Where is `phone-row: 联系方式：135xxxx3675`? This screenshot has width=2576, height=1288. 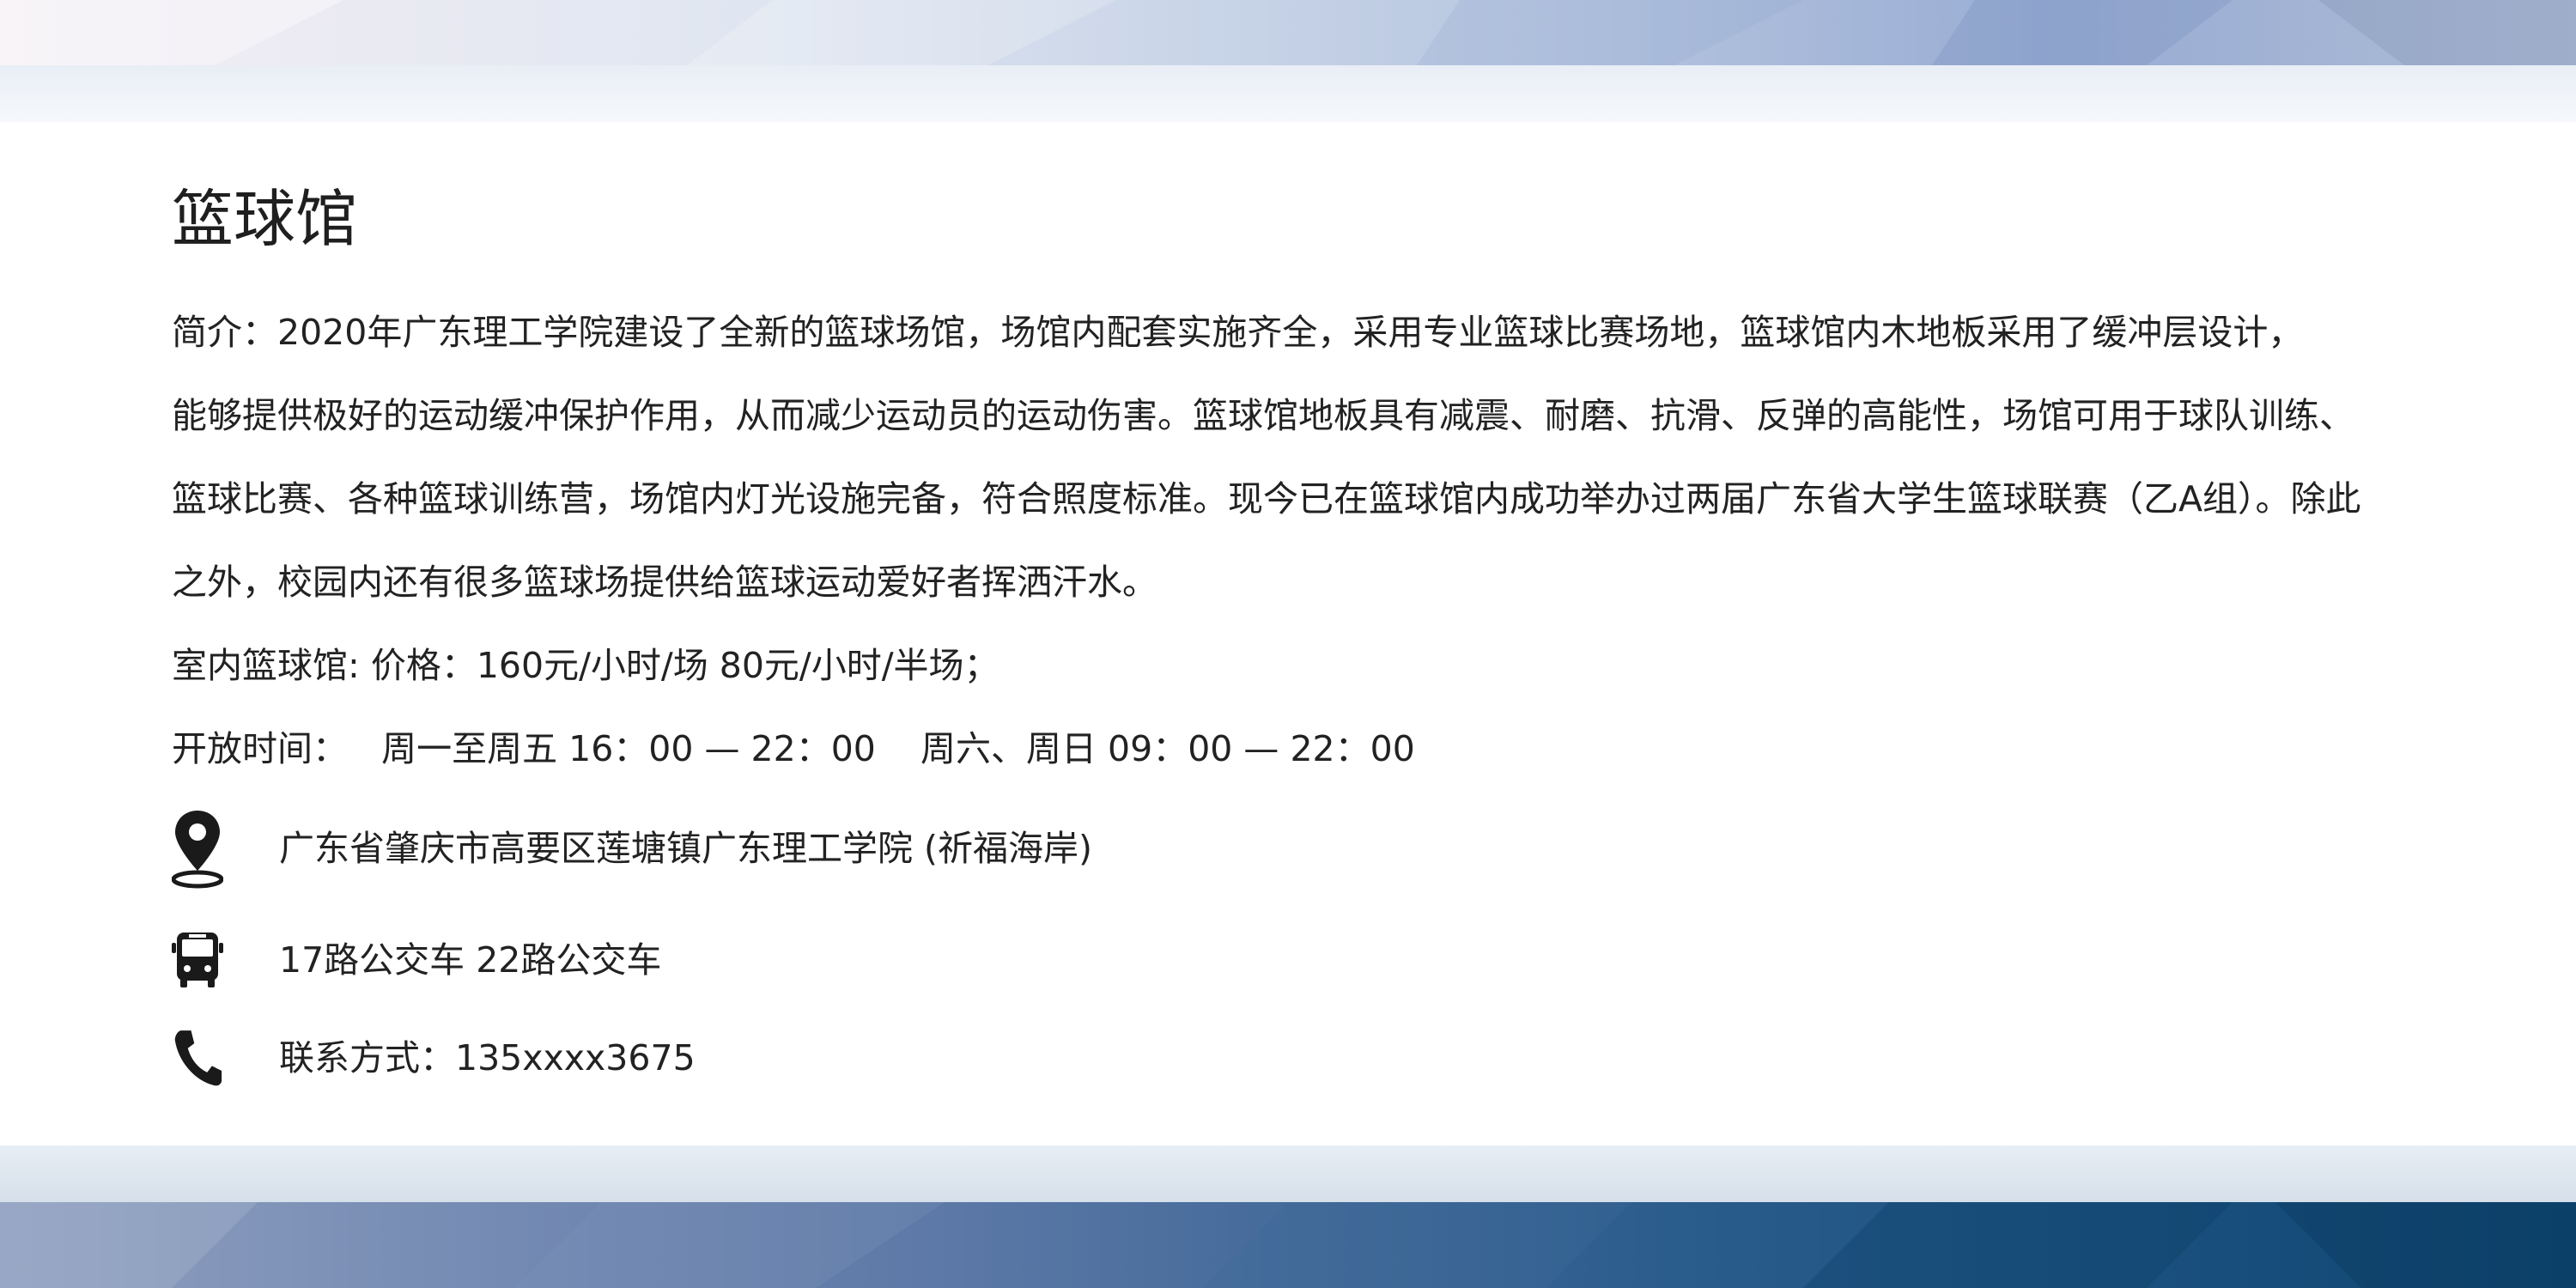
phone-row: 联系方式：135xxxx3675 is located at coordinates (434, 1058).